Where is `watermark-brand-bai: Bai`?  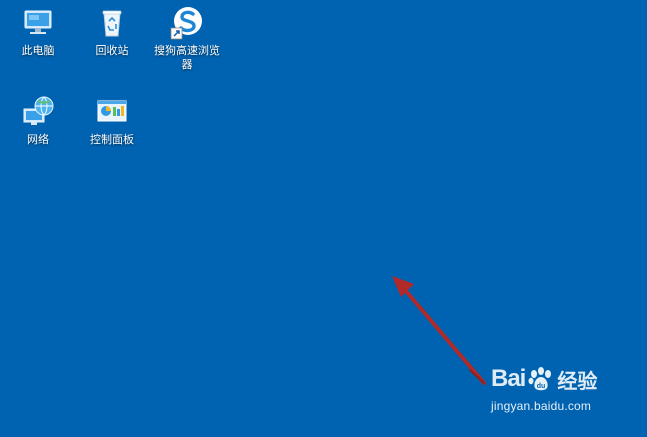
watermark-brand-bai: Bai is located at coordinates (508, 378).